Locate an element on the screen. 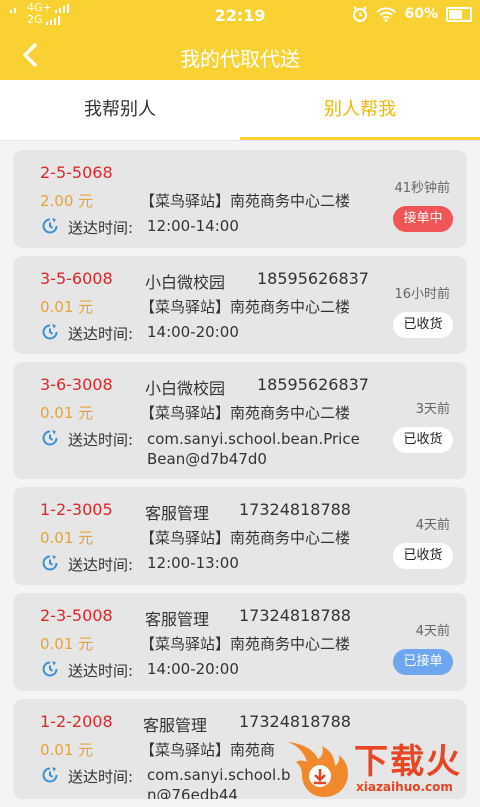 The image size is (480, 807). page-title: 我的代取代送 is located at coordinates (240, 59).